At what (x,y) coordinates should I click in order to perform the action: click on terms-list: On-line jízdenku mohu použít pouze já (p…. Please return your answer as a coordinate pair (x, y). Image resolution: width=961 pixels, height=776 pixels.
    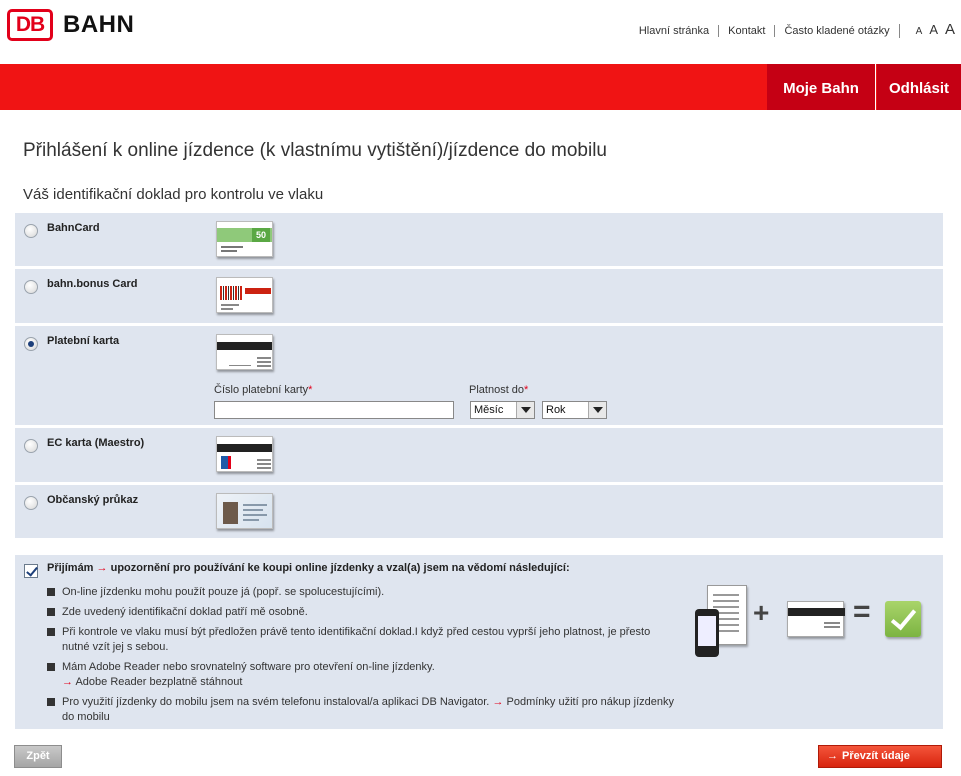
    Looking at the image, I should click on (362, 657).